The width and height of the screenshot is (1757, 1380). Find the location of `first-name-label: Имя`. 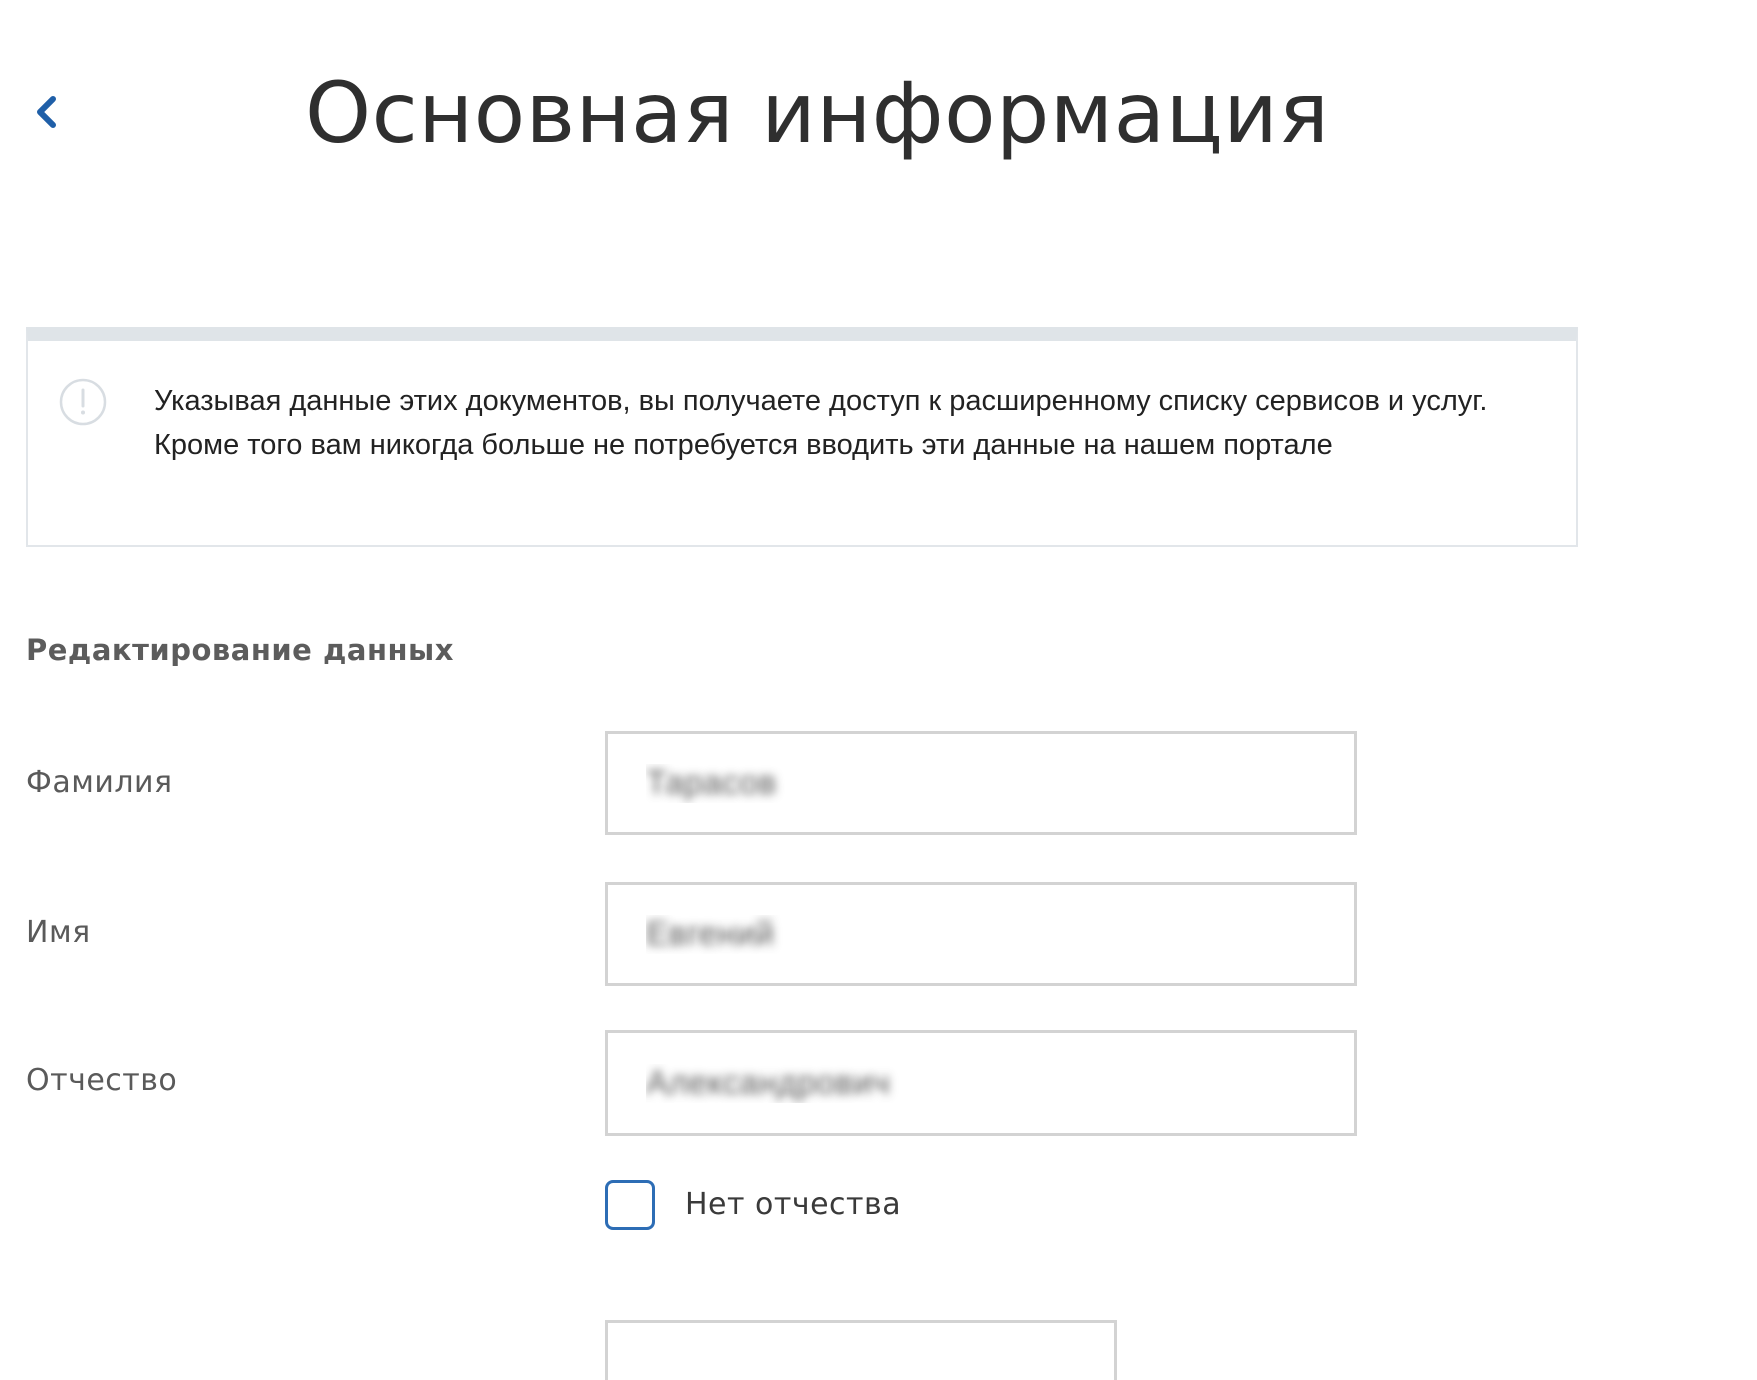

first-name-label: Имя is located at coordinates (58, 932).